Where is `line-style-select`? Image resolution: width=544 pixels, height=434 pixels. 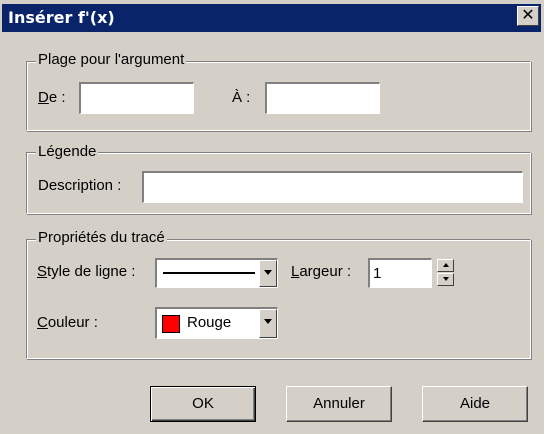
line-style-select is located at coordinates (216, 273).